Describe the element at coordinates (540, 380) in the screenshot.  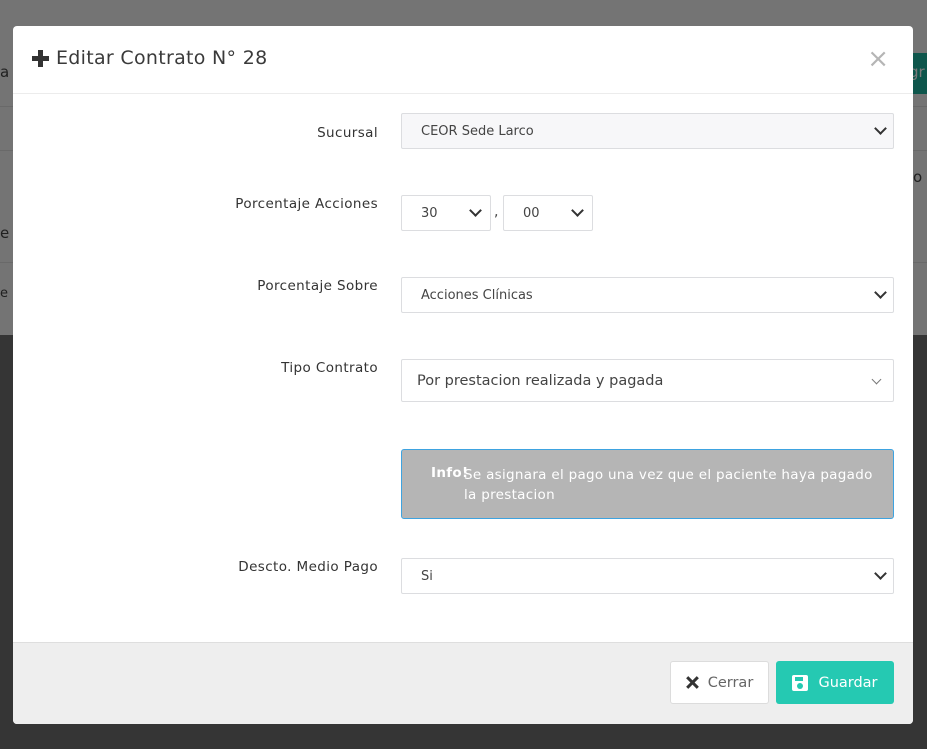
I see `tipo-contrato-value: Por prestacion realizada y pagada` at that location.